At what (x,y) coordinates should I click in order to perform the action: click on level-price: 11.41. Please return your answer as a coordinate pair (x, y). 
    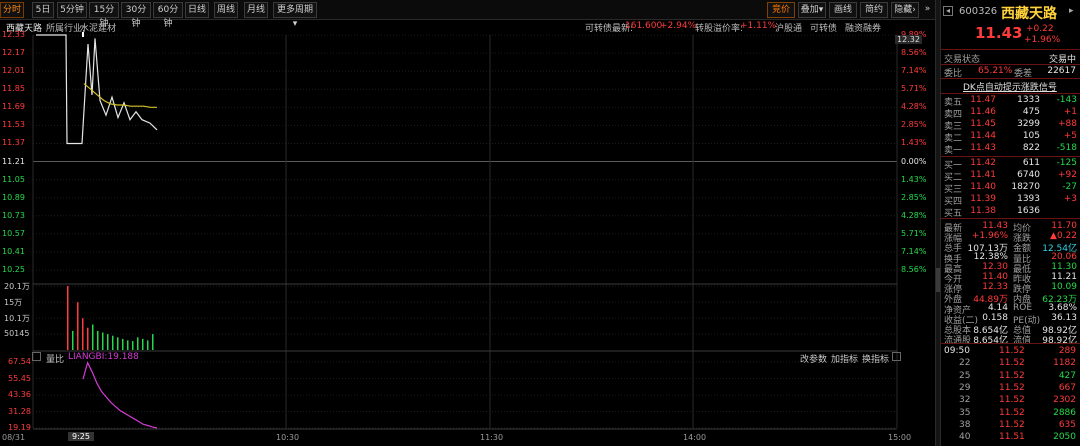
    Looking at the image, I should click on (983, 175).